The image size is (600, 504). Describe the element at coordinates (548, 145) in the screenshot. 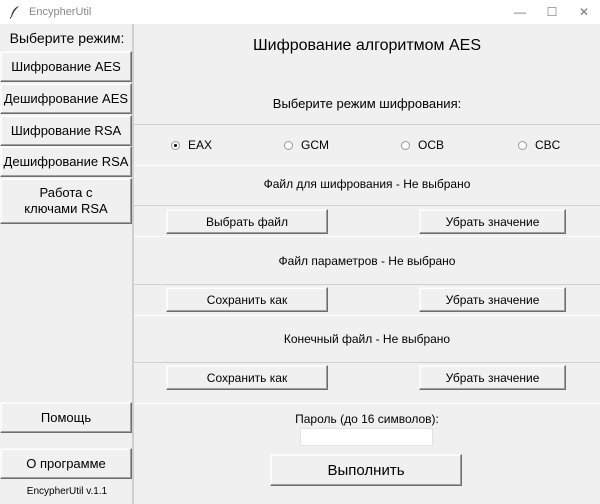

I see `radio-cbc-label: CBC` at that location.